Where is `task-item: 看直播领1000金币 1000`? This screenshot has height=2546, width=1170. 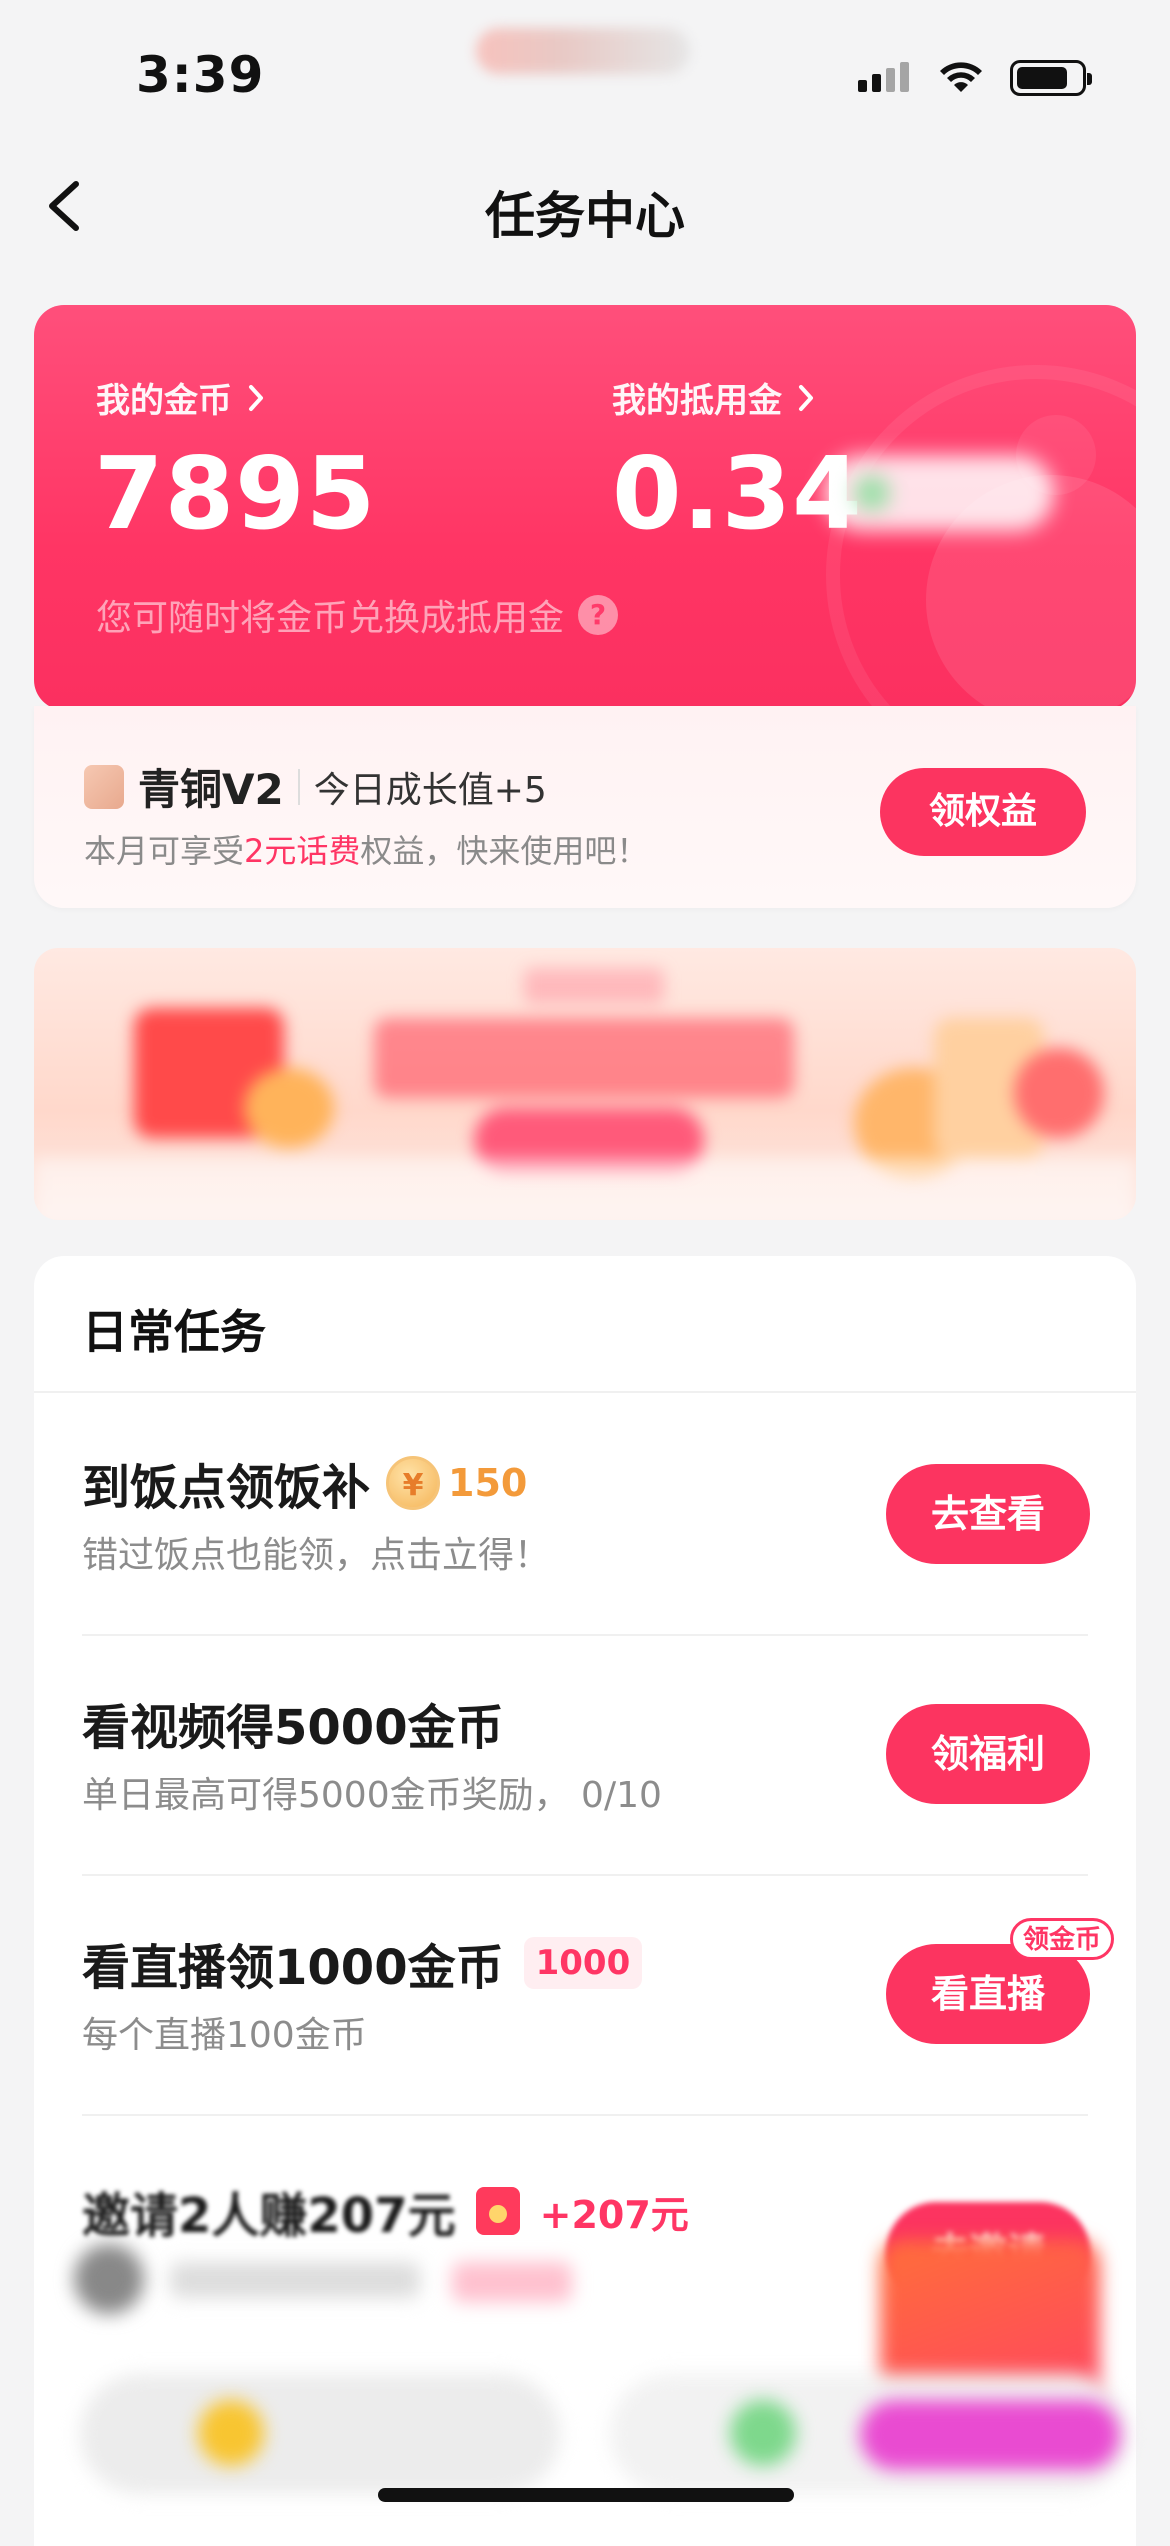 task-item: 看直播领1000金币 1000 is located at coordinates (362, 1963).